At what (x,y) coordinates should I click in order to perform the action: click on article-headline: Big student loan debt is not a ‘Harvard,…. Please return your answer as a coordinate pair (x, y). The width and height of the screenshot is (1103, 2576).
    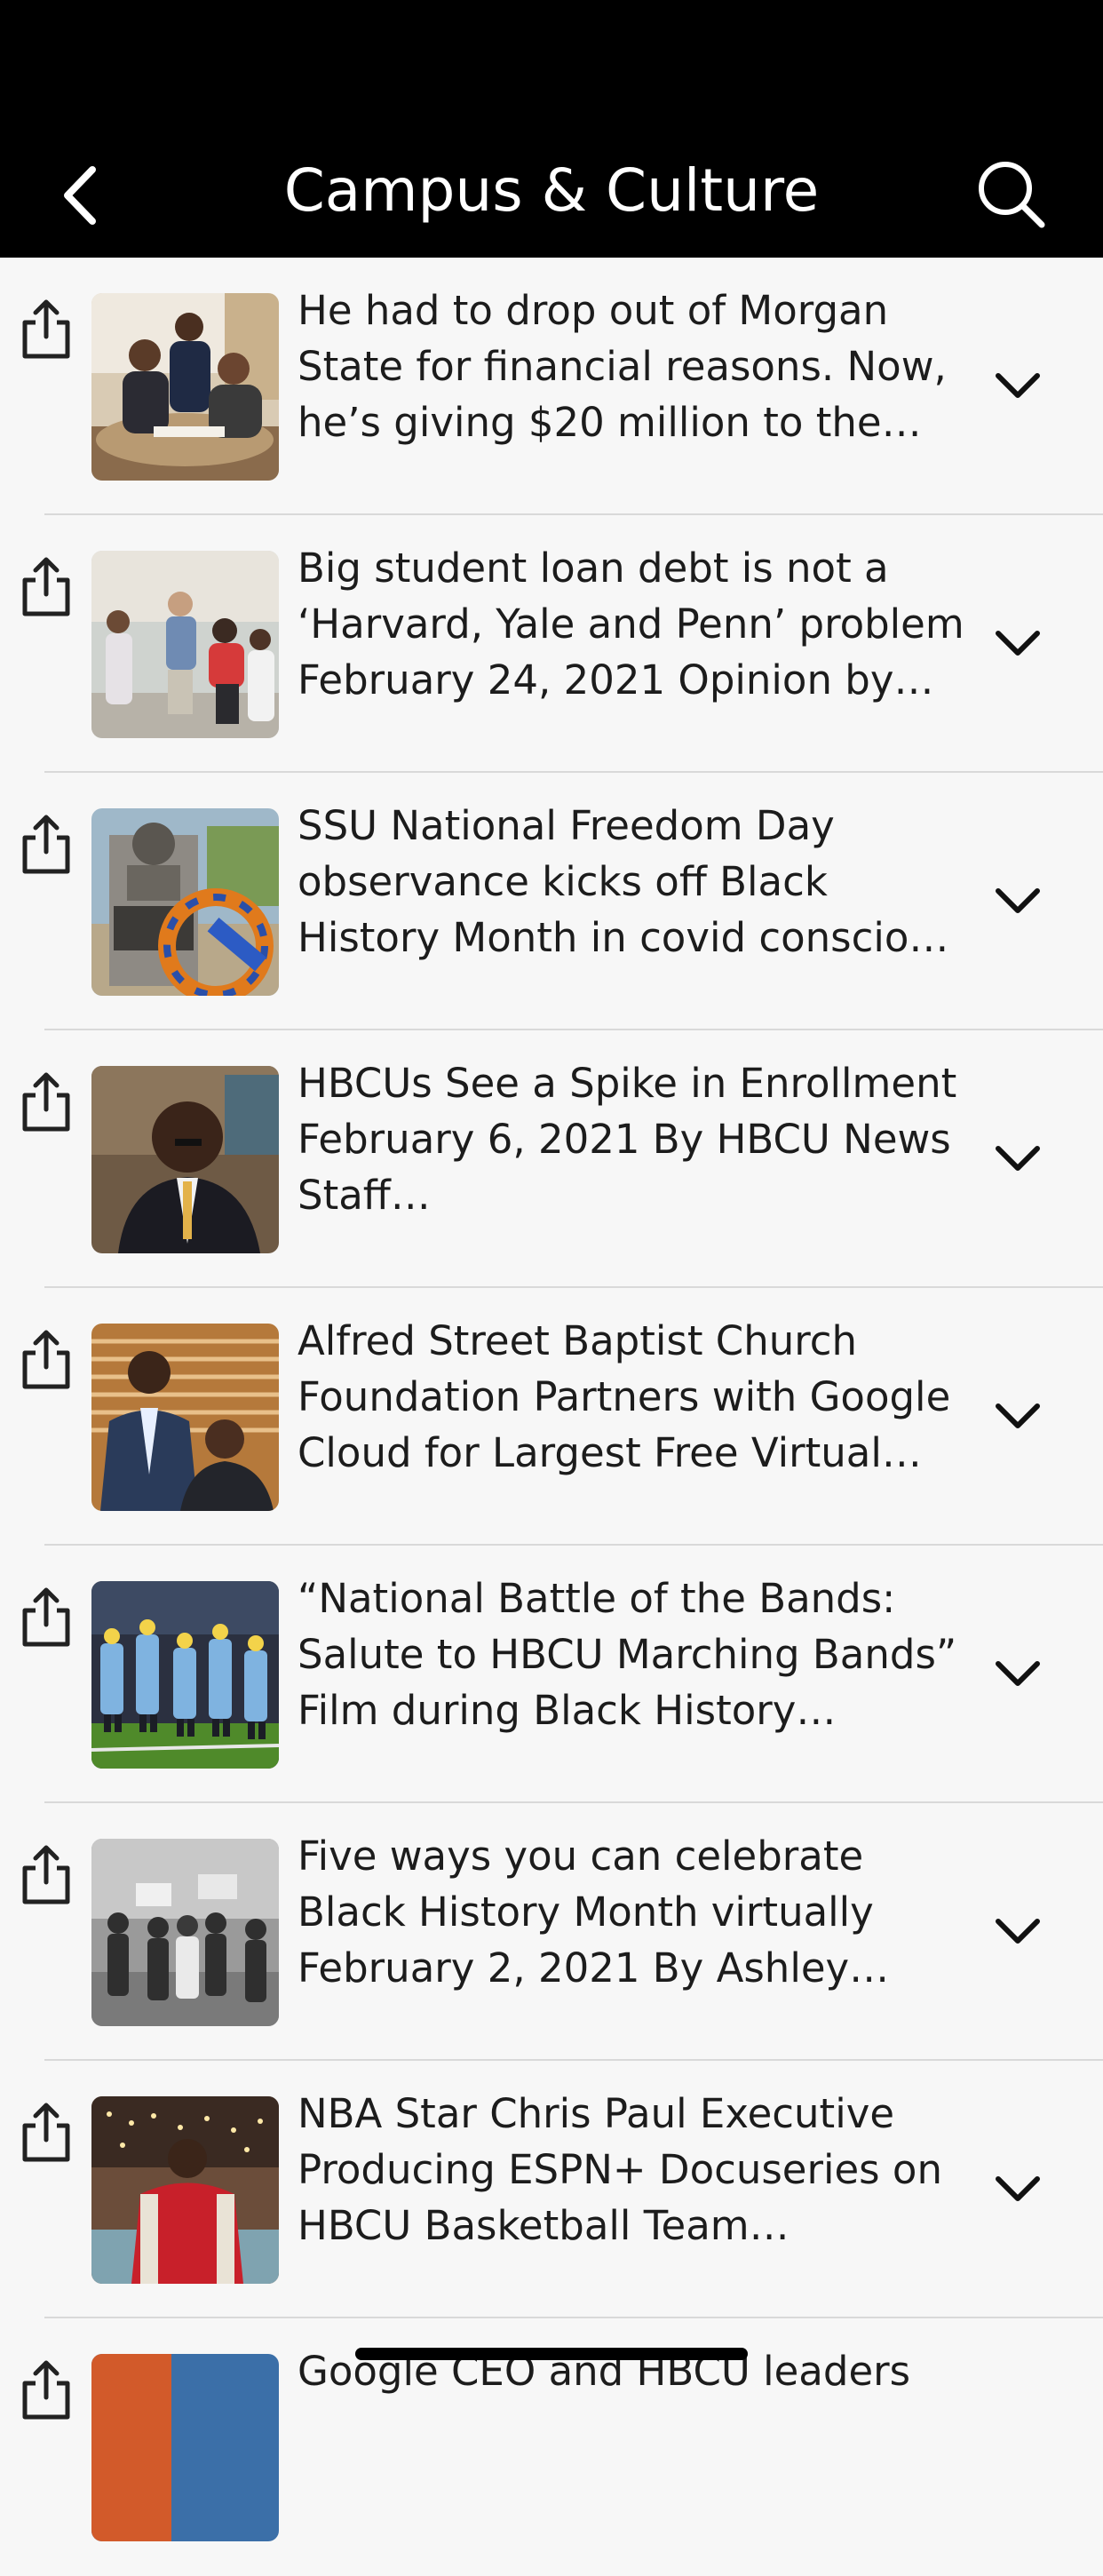
    Looking at the image, I should click on (633, 624).